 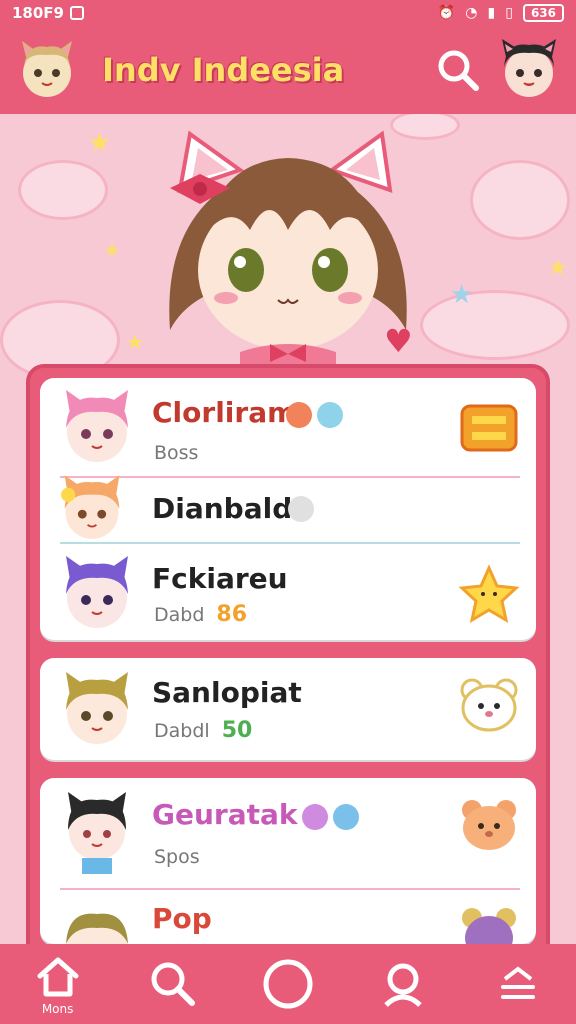 I want to click on list-item: Dianbald, so click(x=288, y=509).